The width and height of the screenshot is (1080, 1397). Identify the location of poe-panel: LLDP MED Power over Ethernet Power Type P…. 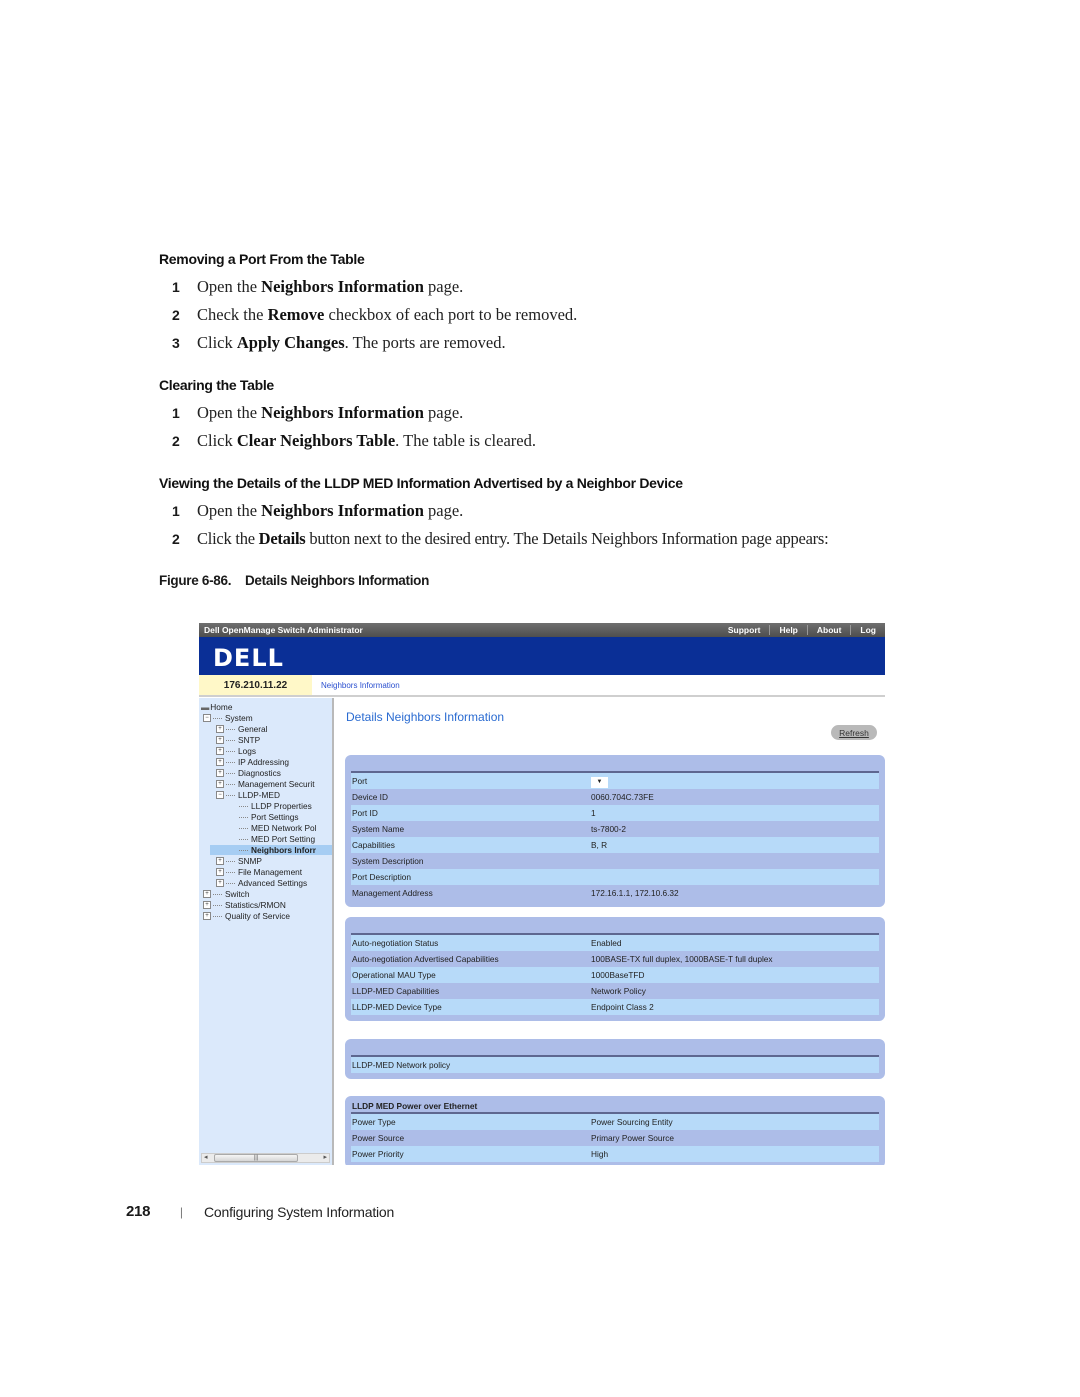
(615, 1130).